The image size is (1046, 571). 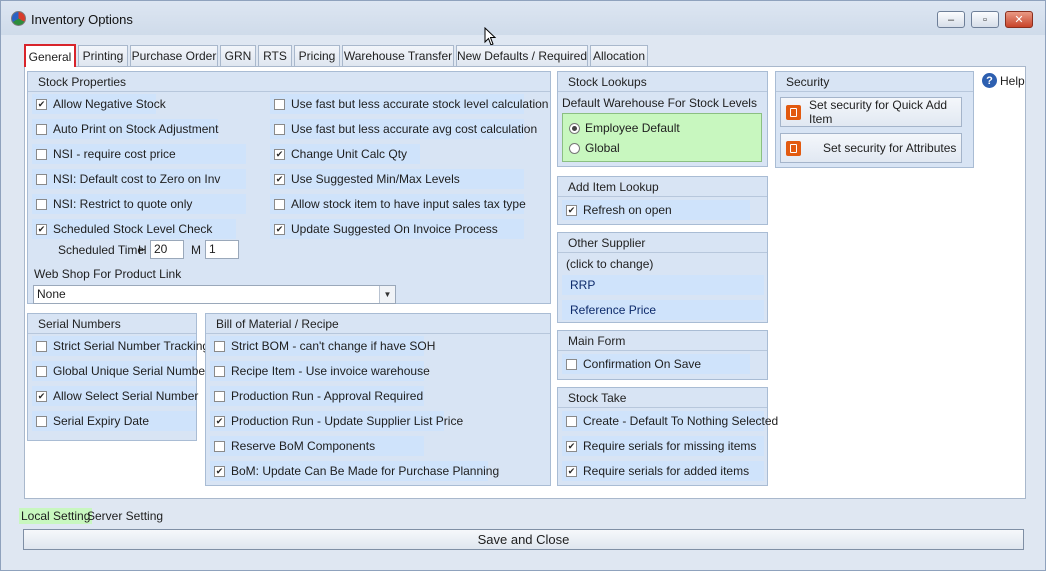 I want to click on rrp-link: RRP, so click(x=663, y=285).